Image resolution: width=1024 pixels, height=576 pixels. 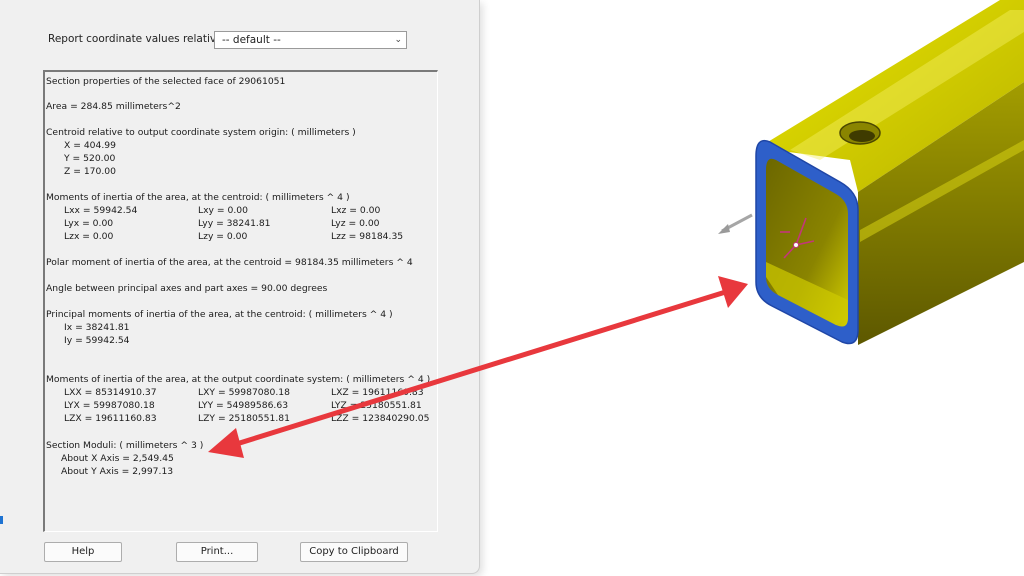 I want to click on output-lzz: LZZ = 123840290.05, so click(x=380, y=418).